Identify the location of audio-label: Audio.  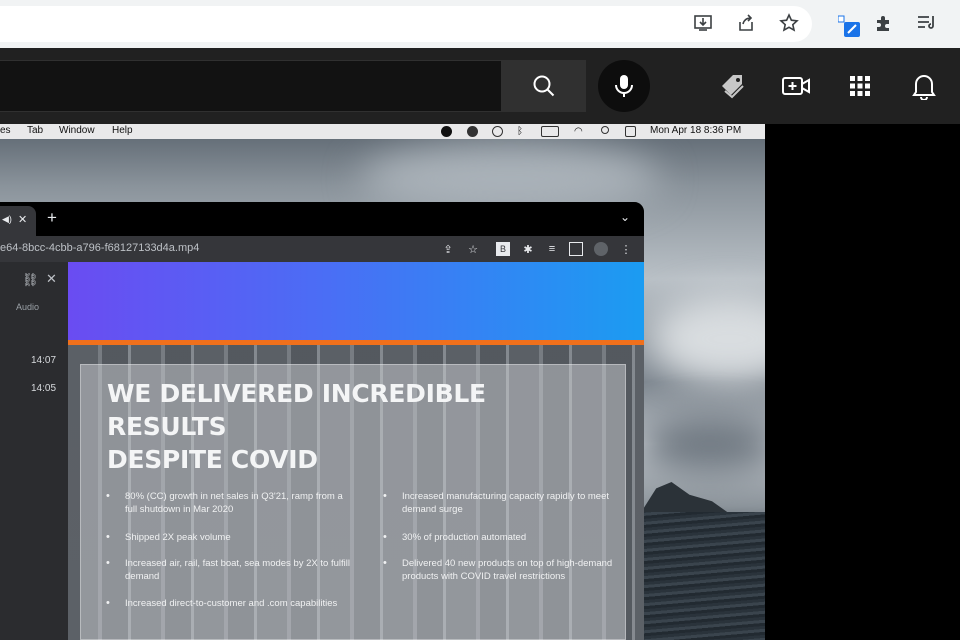
(28, 307).